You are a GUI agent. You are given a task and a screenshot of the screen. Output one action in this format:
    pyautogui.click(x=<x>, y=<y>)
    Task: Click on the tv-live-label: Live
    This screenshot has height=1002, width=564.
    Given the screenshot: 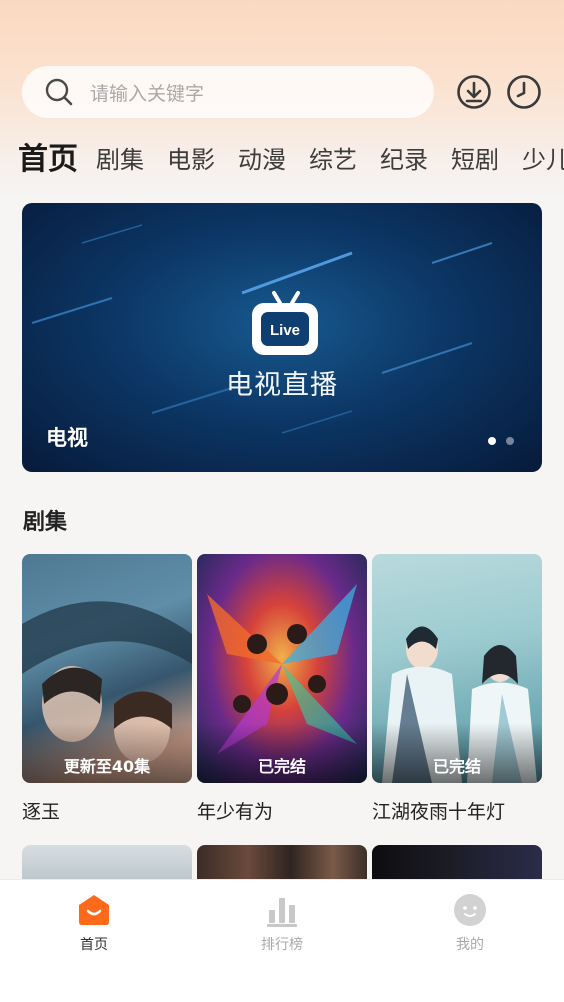 What is the action you would take?
    pyautogui.click(x=285, y=330)
    